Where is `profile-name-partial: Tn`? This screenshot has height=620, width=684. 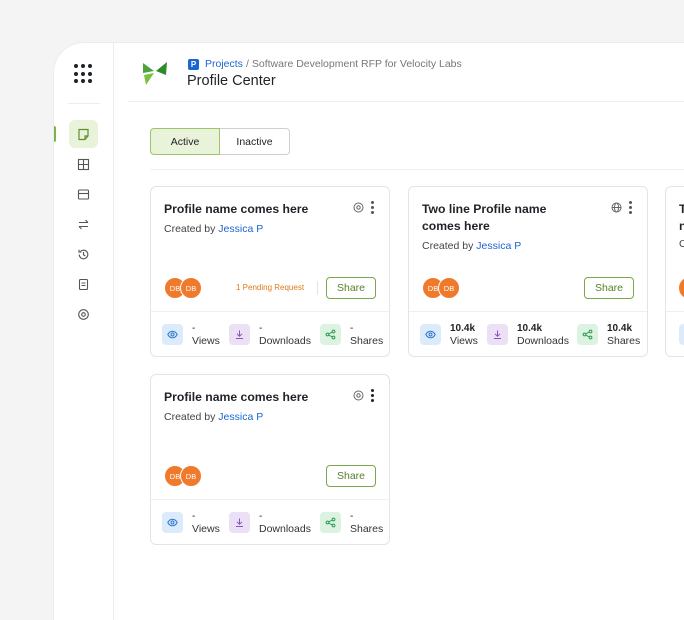 profile-name-partial: Tn is located at coordinates (681, 218).